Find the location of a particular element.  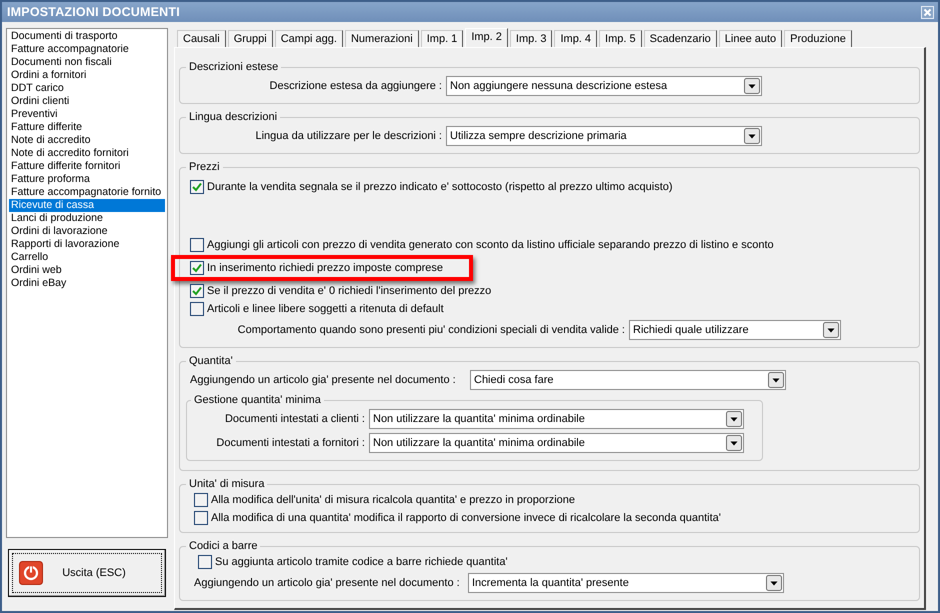

list-item: DDT carico is located at coordinates (87, 88).